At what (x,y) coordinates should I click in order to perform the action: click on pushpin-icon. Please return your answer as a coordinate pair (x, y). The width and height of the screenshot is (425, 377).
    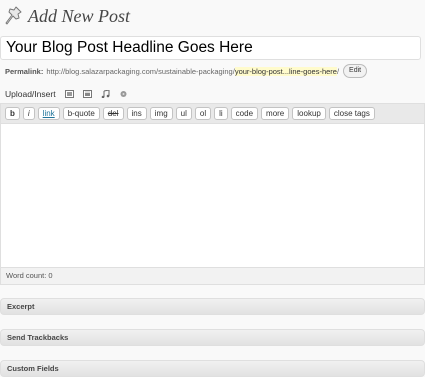
    Looking at the image, I should click on (13, 15).